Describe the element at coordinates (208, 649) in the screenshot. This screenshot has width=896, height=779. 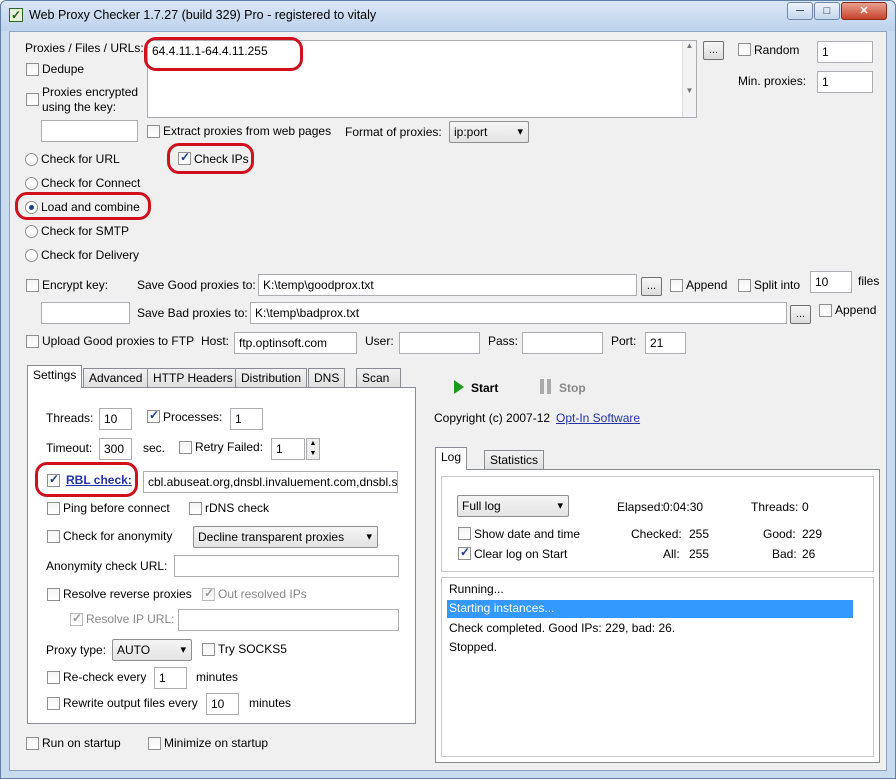
I see `socks5-checkbox` at that location.